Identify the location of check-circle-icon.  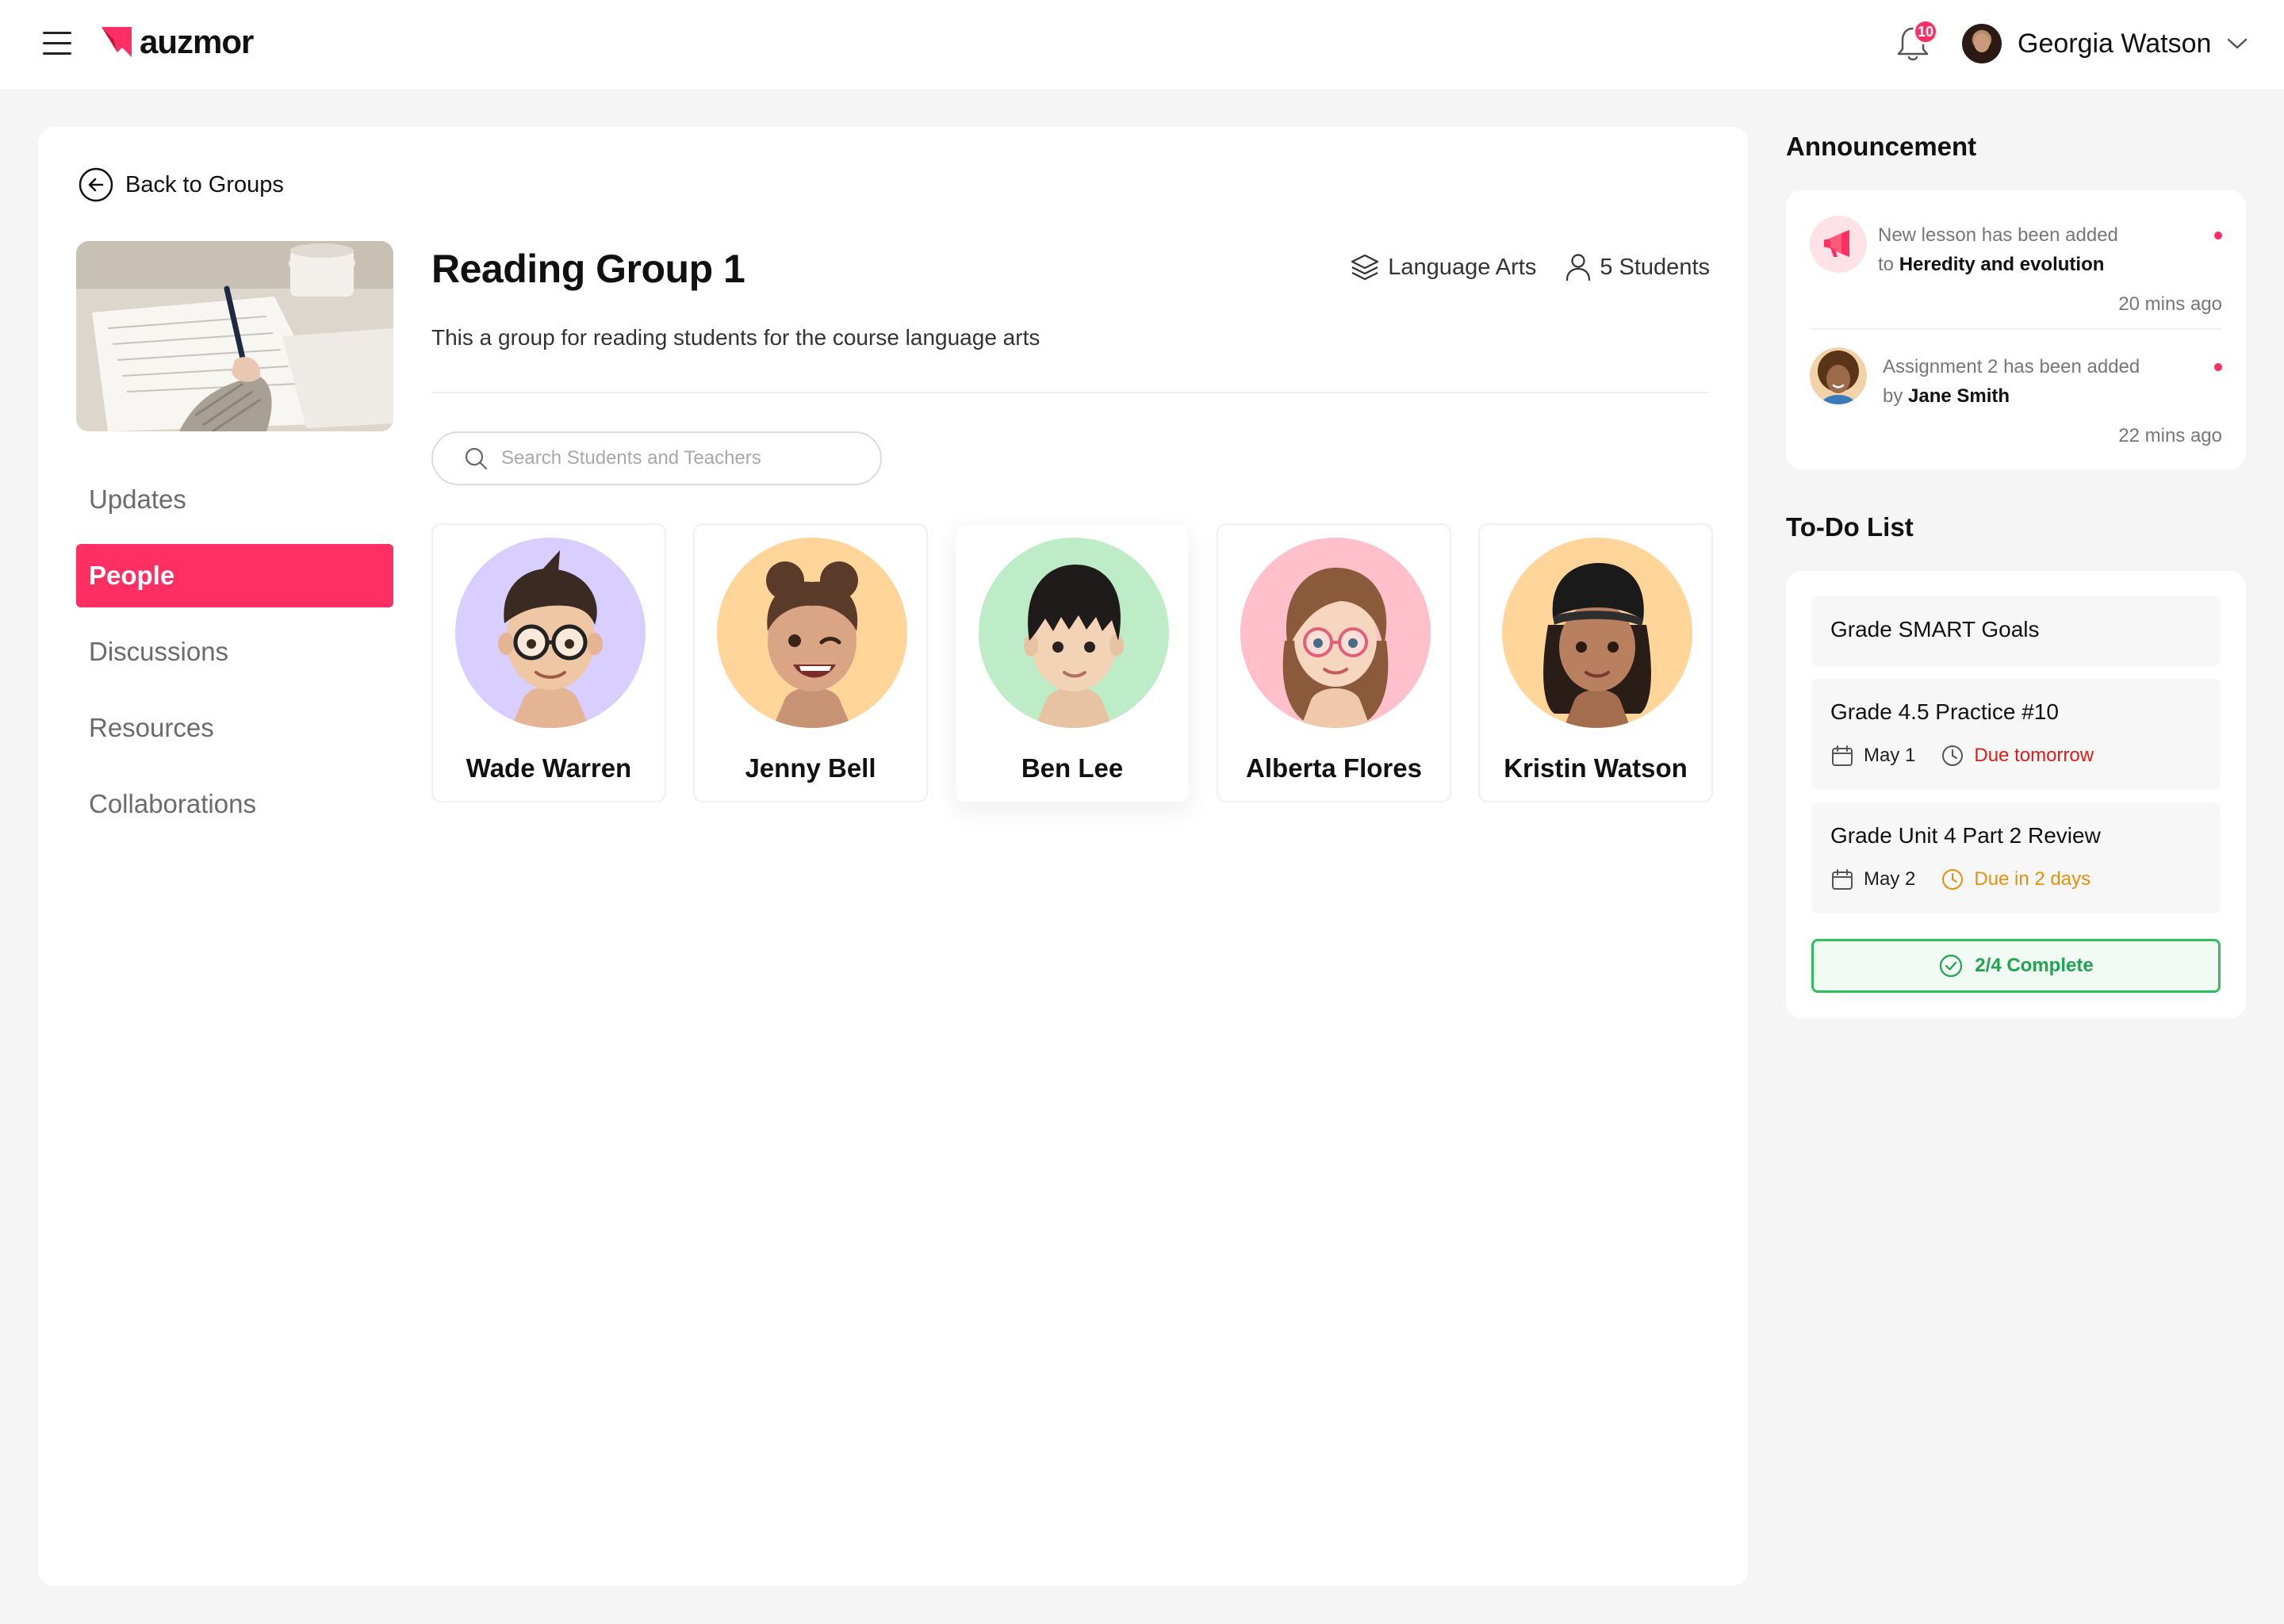
(1951, 966).